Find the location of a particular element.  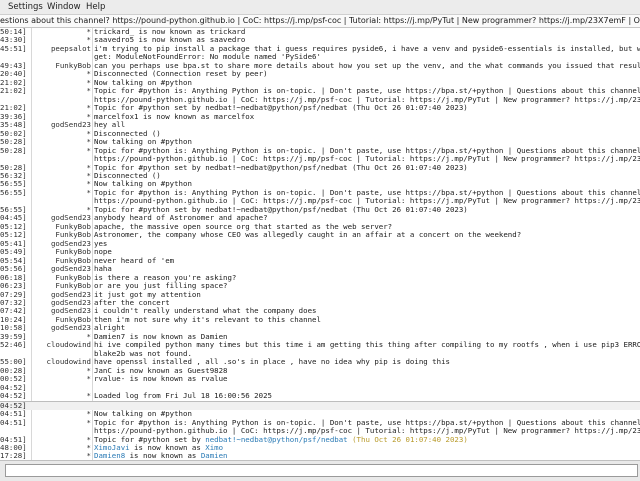

log-message: it just got my attention is located at coordinates (147, 294).